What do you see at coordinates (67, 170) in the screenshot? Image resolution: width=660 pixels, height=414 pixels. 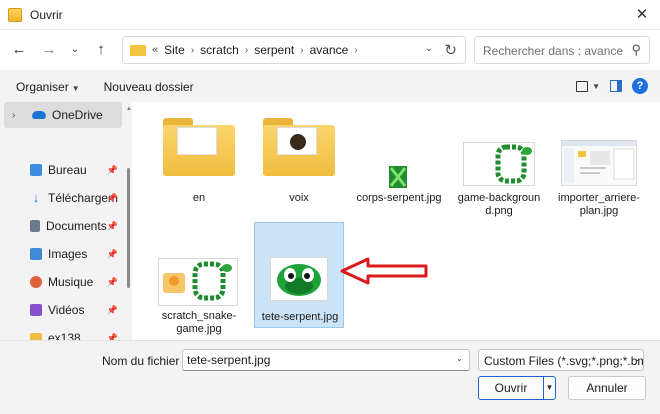 I see `sidebar-item-label: Bureau` at bounding box center [67, 170].